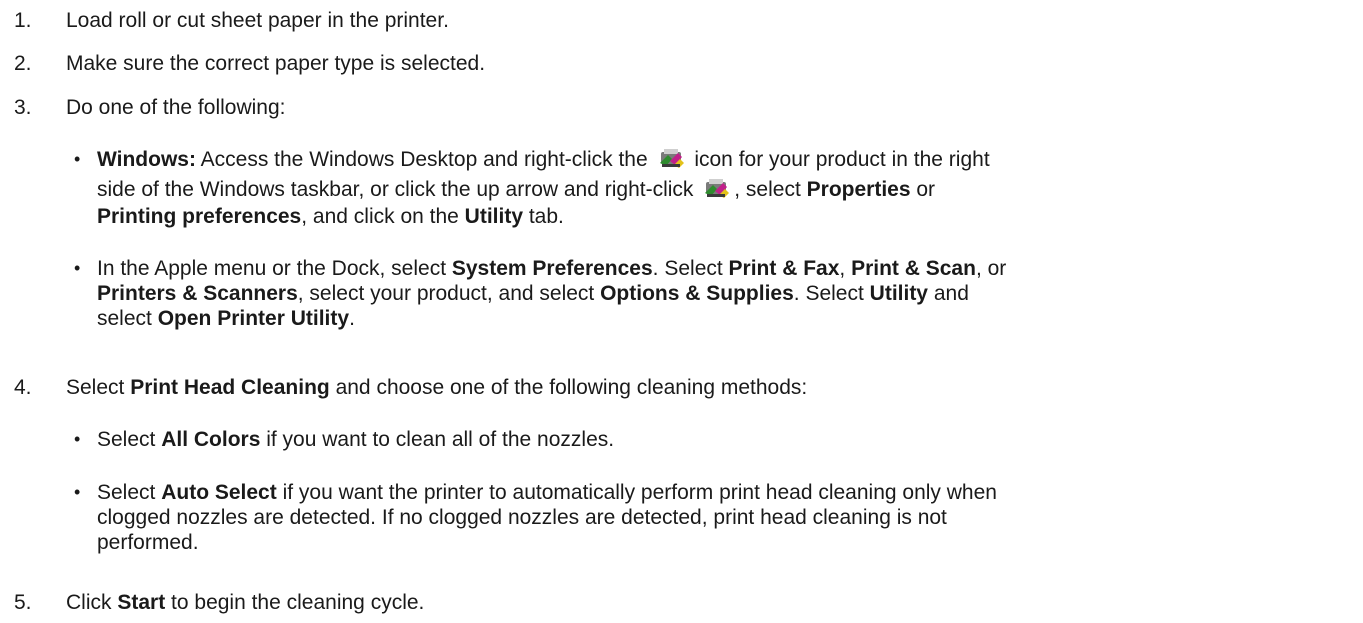 Image resolution: width=1363 pixels, height=623 pixels. I want to click on step-text: Click Start to begin the cleaning cycle., so click(701, 602).